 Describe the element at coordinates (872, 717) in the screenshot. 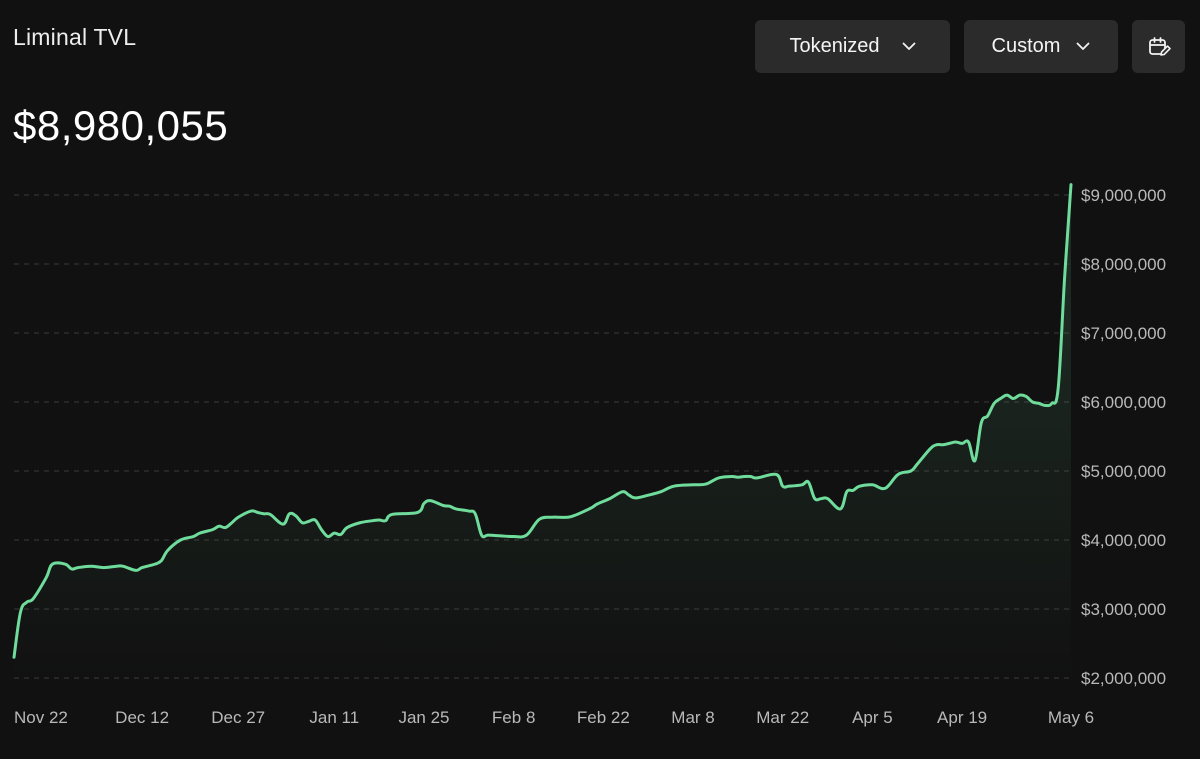

I see `x-tick-label: Apr 5` at that location.